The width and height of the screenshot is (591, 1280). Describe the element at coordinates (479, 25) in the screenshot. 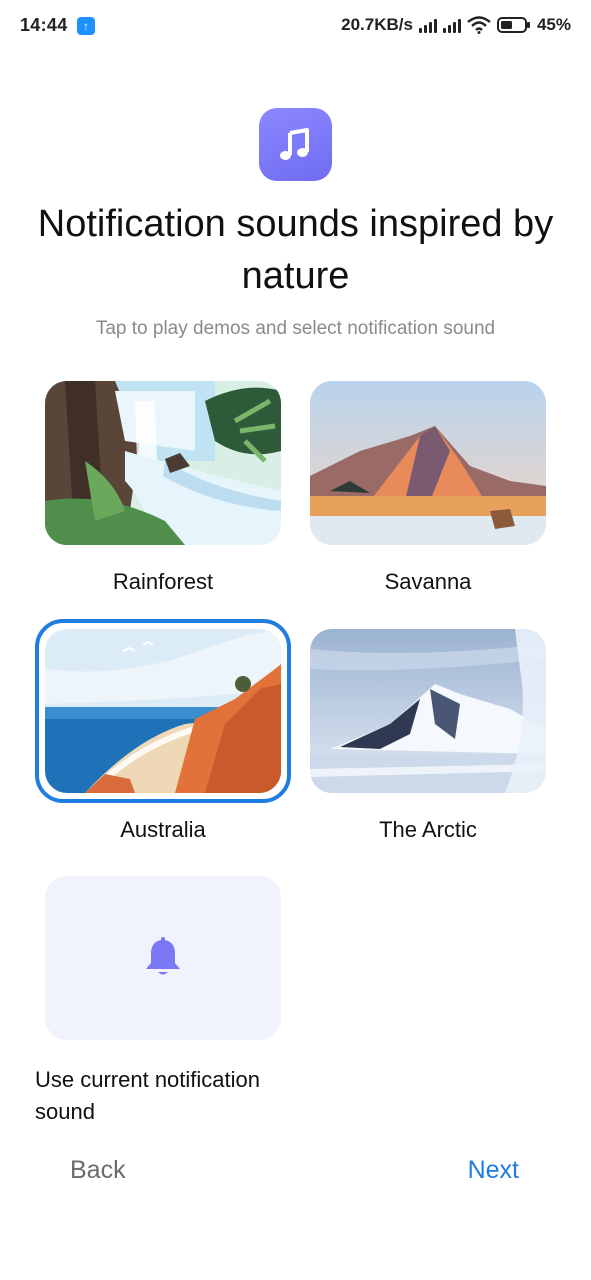

I see `wifi-icon` at that location.